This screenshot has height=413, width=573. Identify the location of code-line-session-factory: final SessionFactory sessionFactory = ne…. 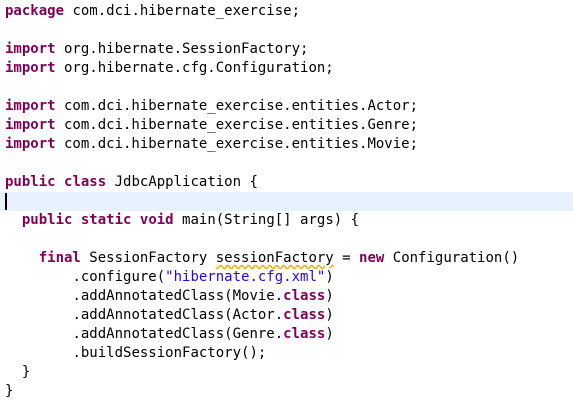
(262, 258).